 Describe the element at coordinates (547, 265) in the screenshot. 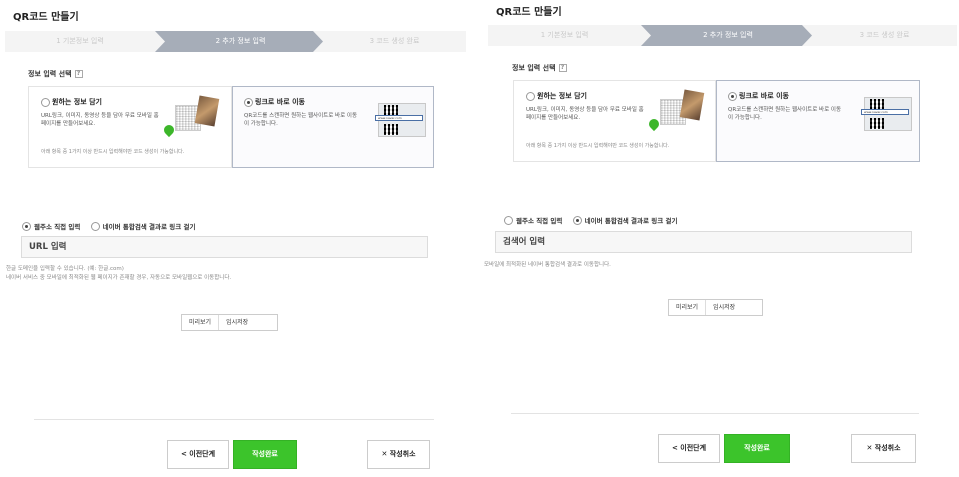

I see `hint-line-right: 모바일에 최적화된 네이버 통합검색 결과로 이동합니다.` at that location.